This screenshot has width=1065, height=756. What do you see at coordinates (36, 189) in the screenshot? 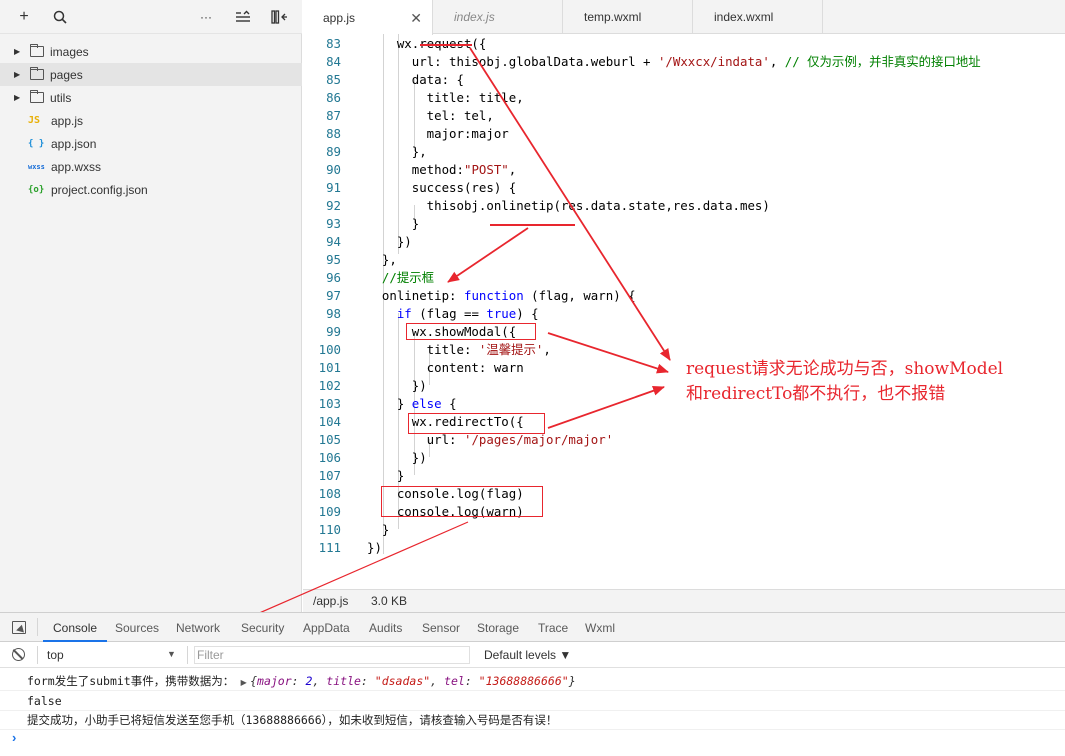
I see `config-file-icon: {o}` at bounding box center [36, 189].